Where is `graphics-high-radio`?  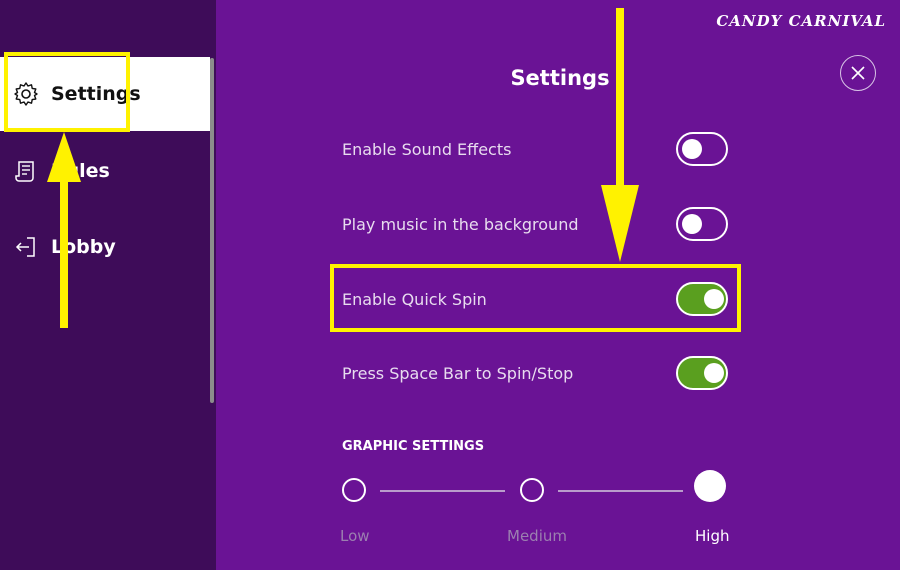
graphics-high-radio is located at coordinates (710, 486).